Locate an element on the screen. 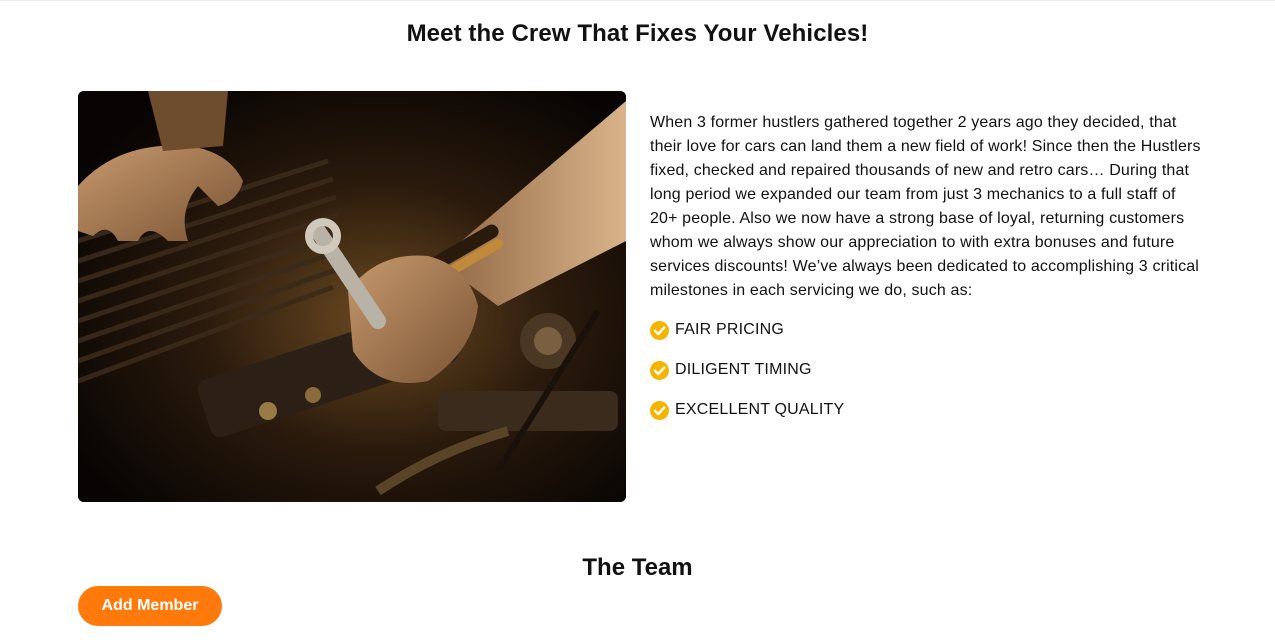  milestone-item: EXCELLENT QUALITY is located at coordinates (747, 410).